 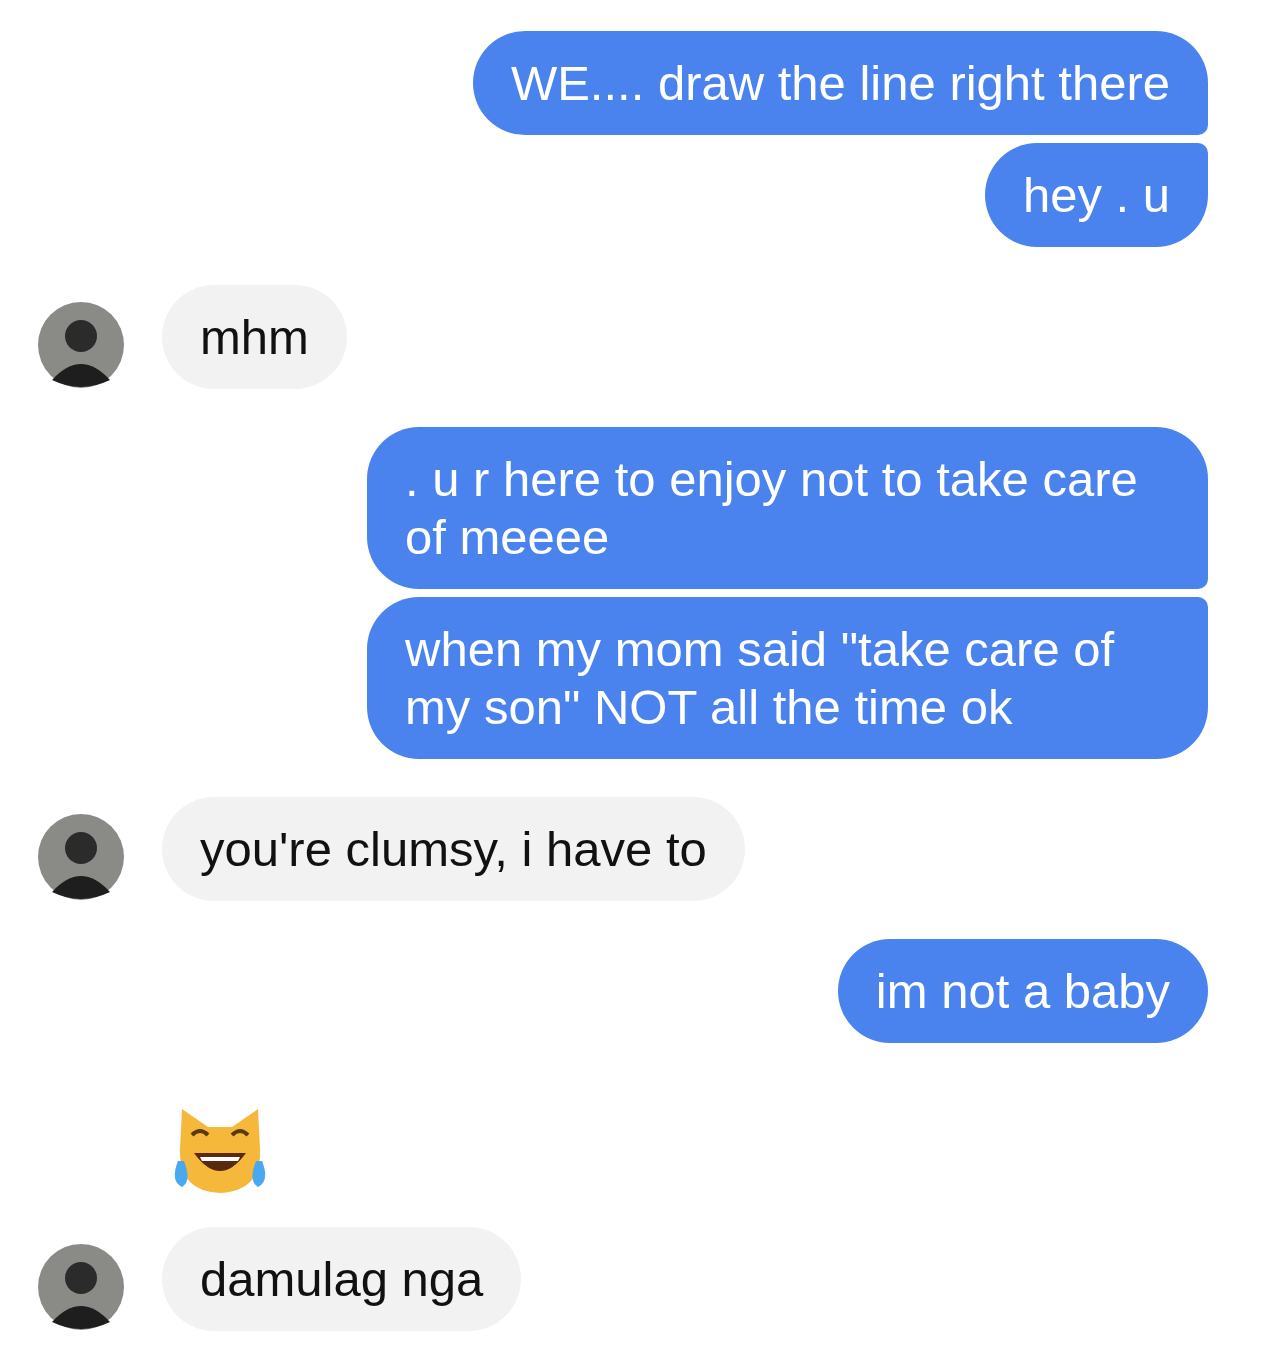 I want to click on message-bubble: im not a baby, so click(x=1022, y=991).